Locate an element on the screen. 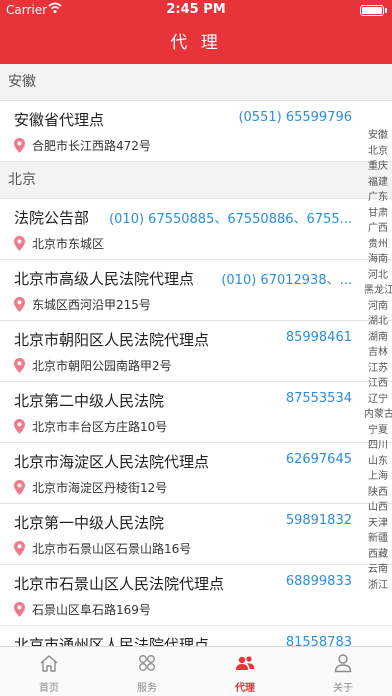 This screenshot has width=392, height=696. users-icon is located at coordinates (245, 663).